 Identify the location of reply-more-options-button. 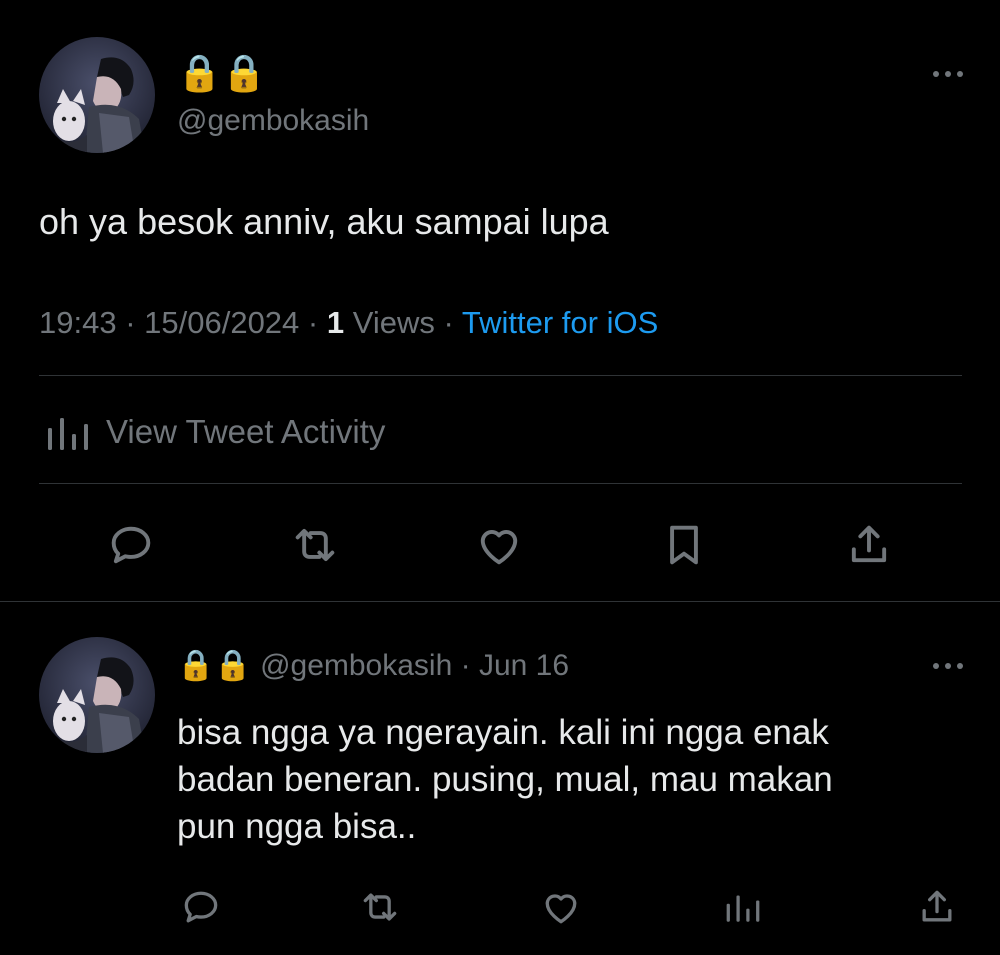
(948, 666).